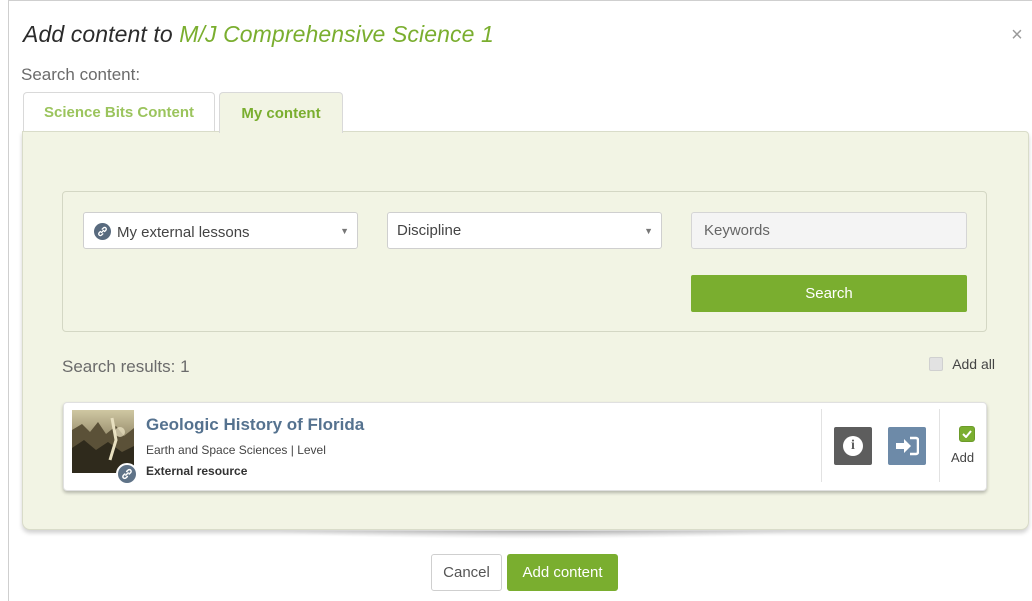 Image resolution: width=1032 pixels, height=601 pixels. Describe the element at coordinates (829, 293) in the screenshot. I see `search-button: Search` at that location.